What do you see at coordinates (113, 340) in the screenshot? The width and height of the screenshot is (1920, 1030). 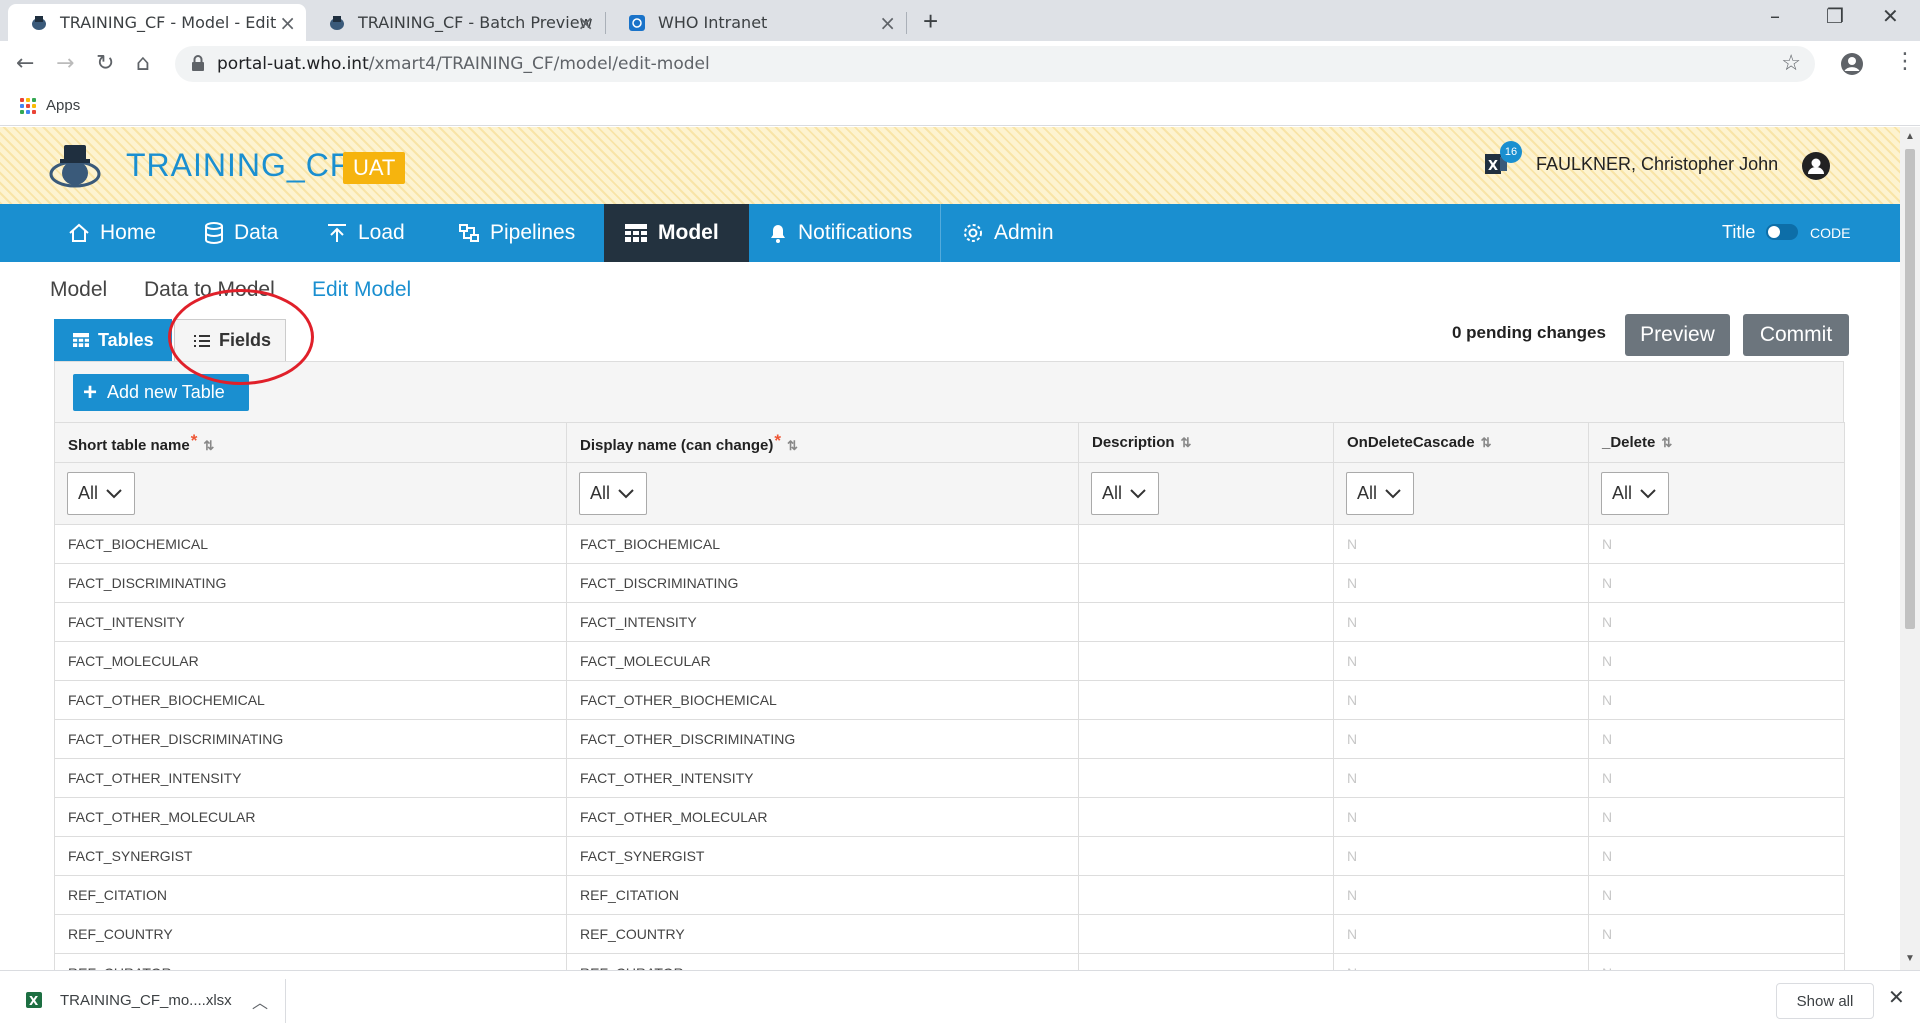 I see `tab-tables: Tables` at bounding box center [113, 340].